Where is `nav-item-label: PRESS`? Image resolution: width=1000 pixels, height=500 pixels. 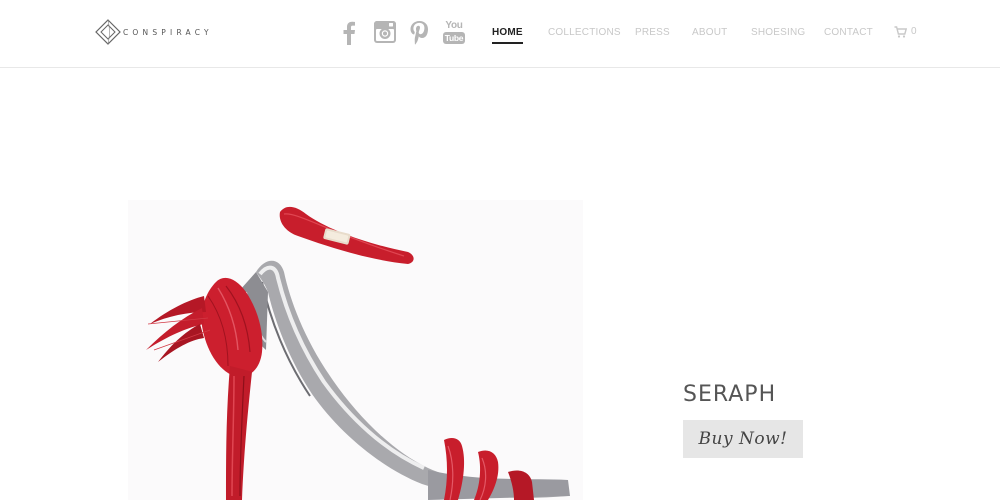
nav-item-label: PRESS is located at coordinates (652, 32).